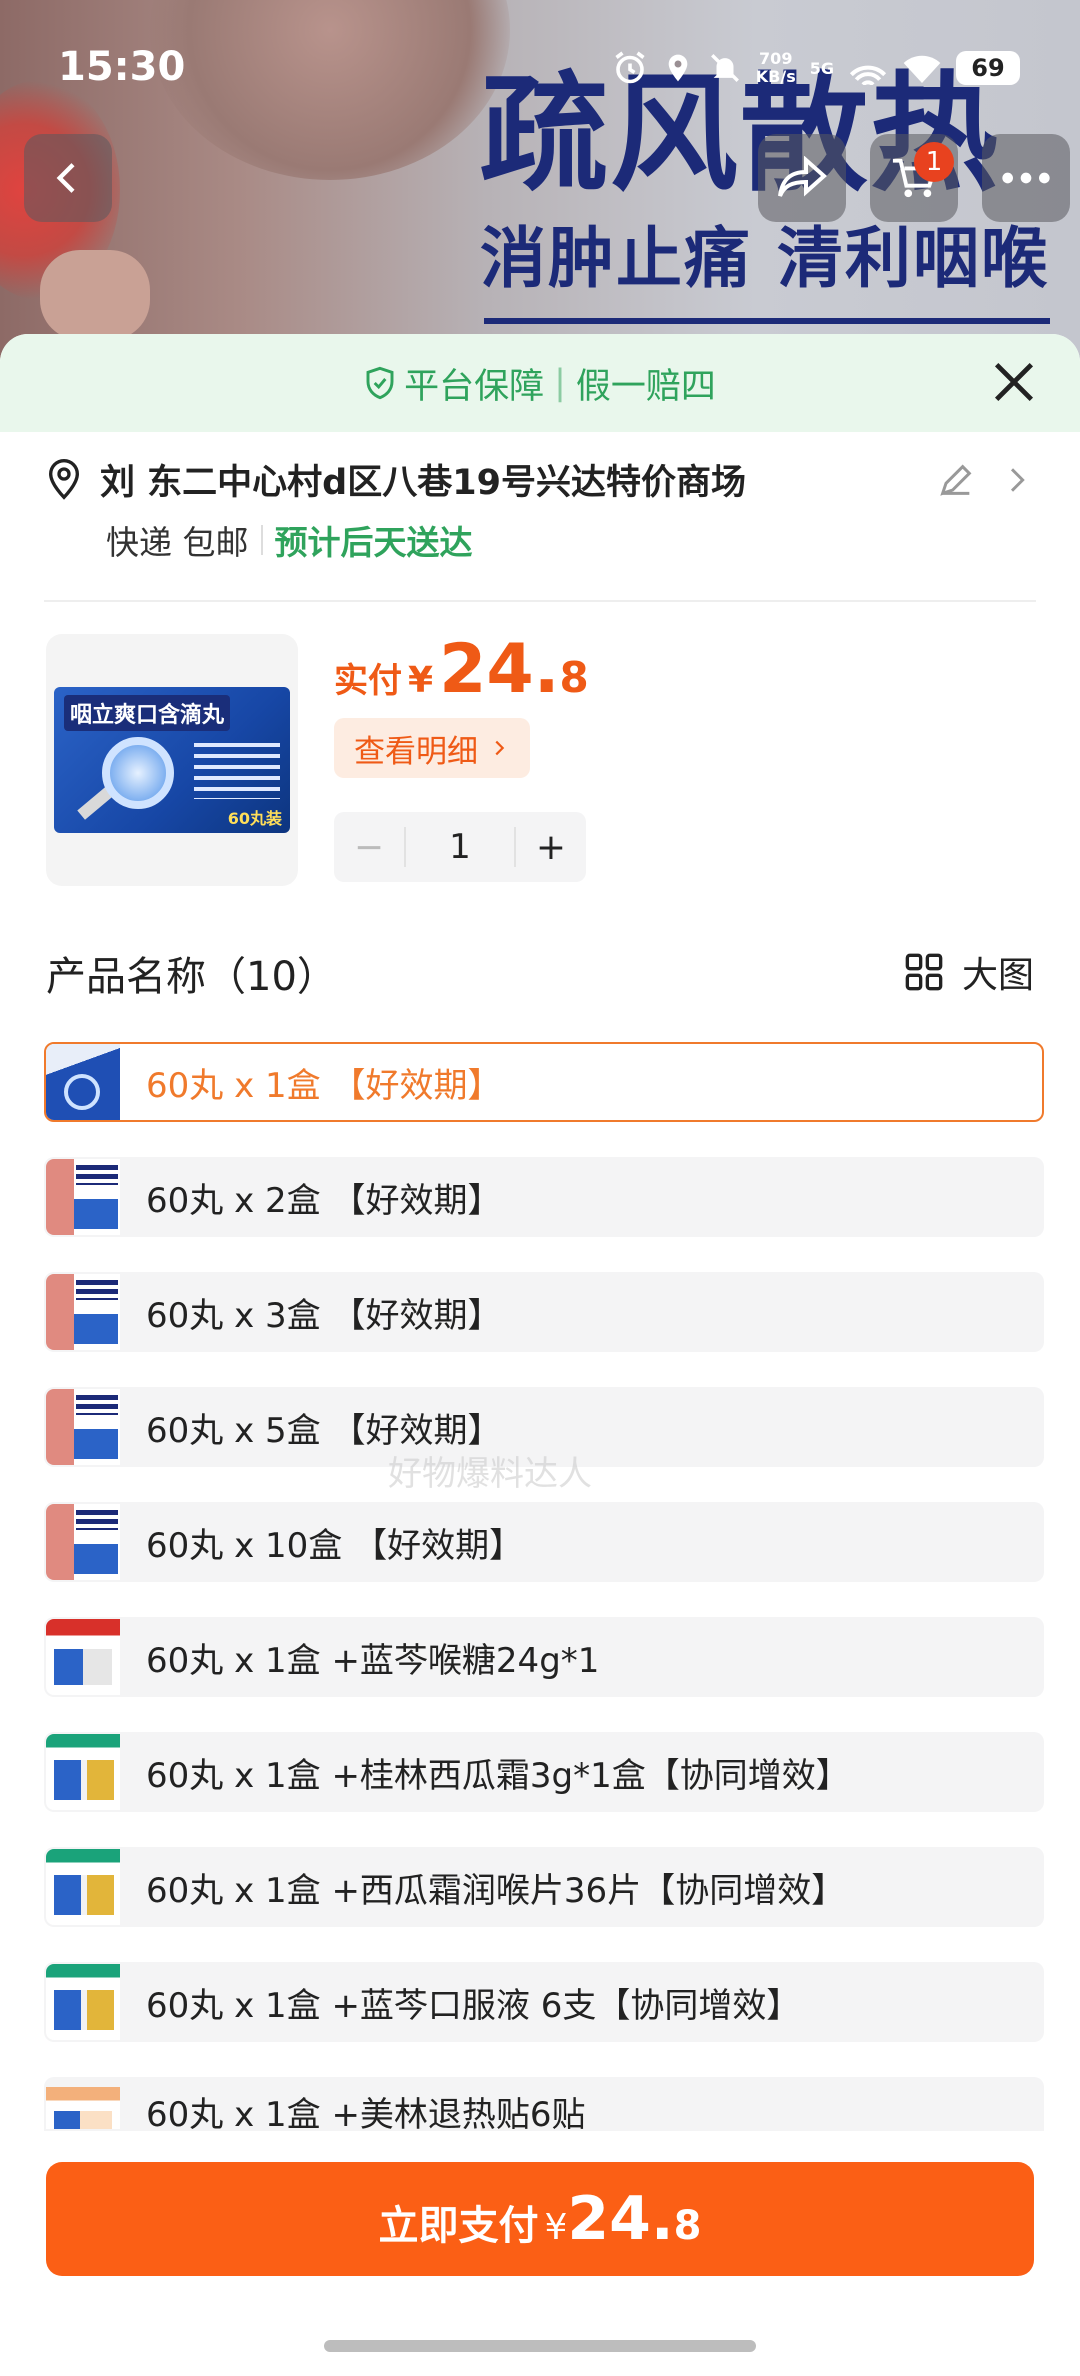 The height and width of the screenshot is (2376, 1080). What do you see at coordinates (380, 383) in the screenshot?
I see `shield-check-icon` at bounding box center [380, 383].